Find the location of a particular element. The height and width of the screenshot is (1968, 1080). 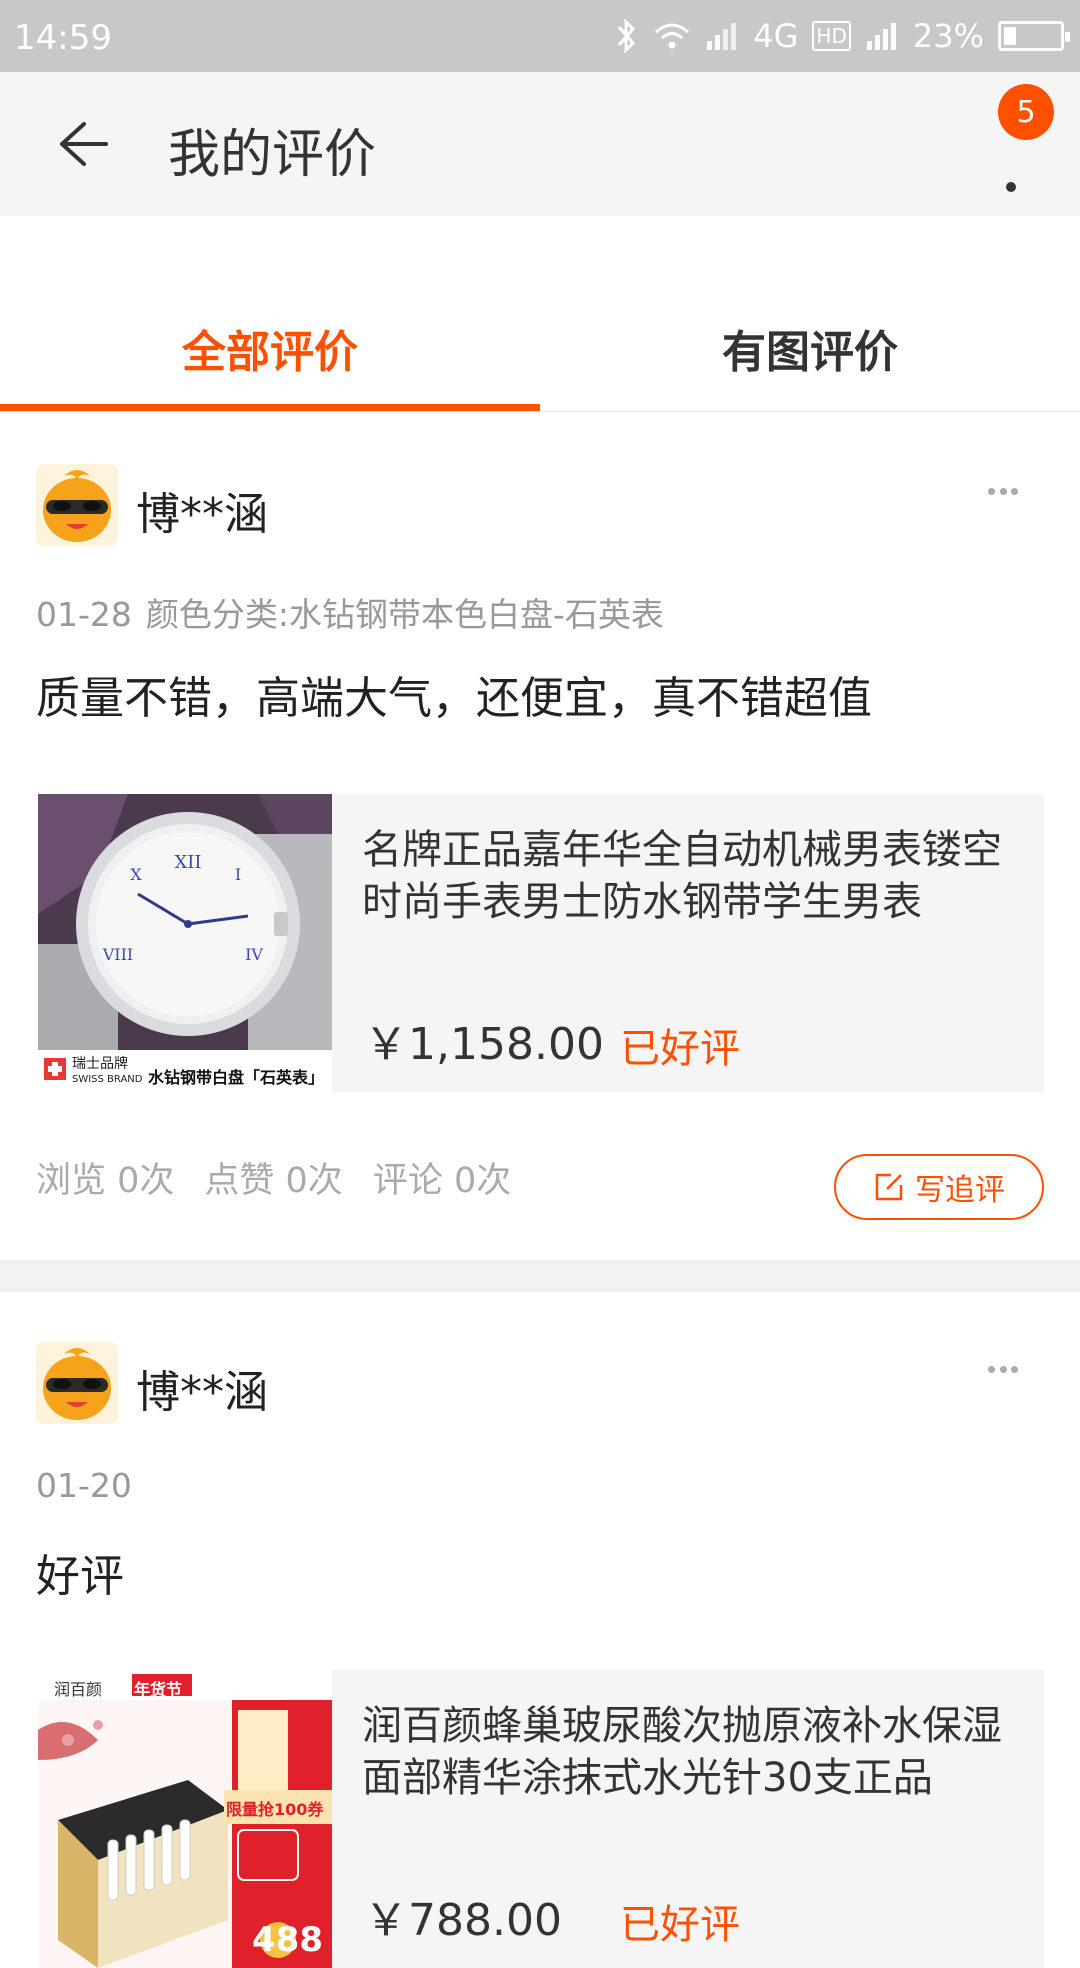

wifi-icon is located at coordinates (672, 36).